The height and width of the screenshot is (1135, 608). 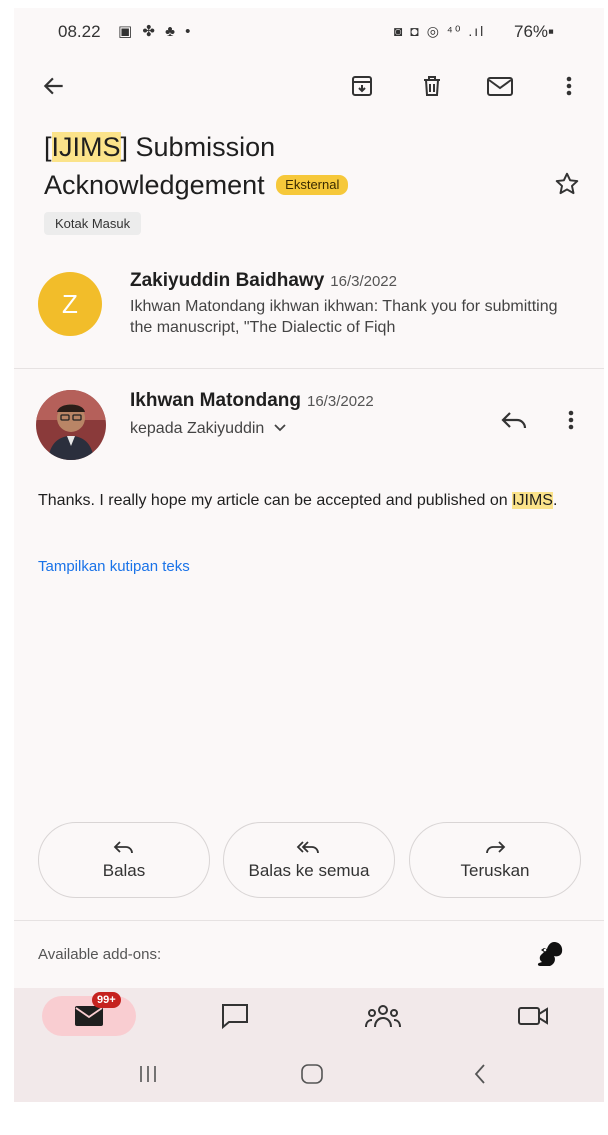 I want to click on delete-button, so click(x=432, y=86).